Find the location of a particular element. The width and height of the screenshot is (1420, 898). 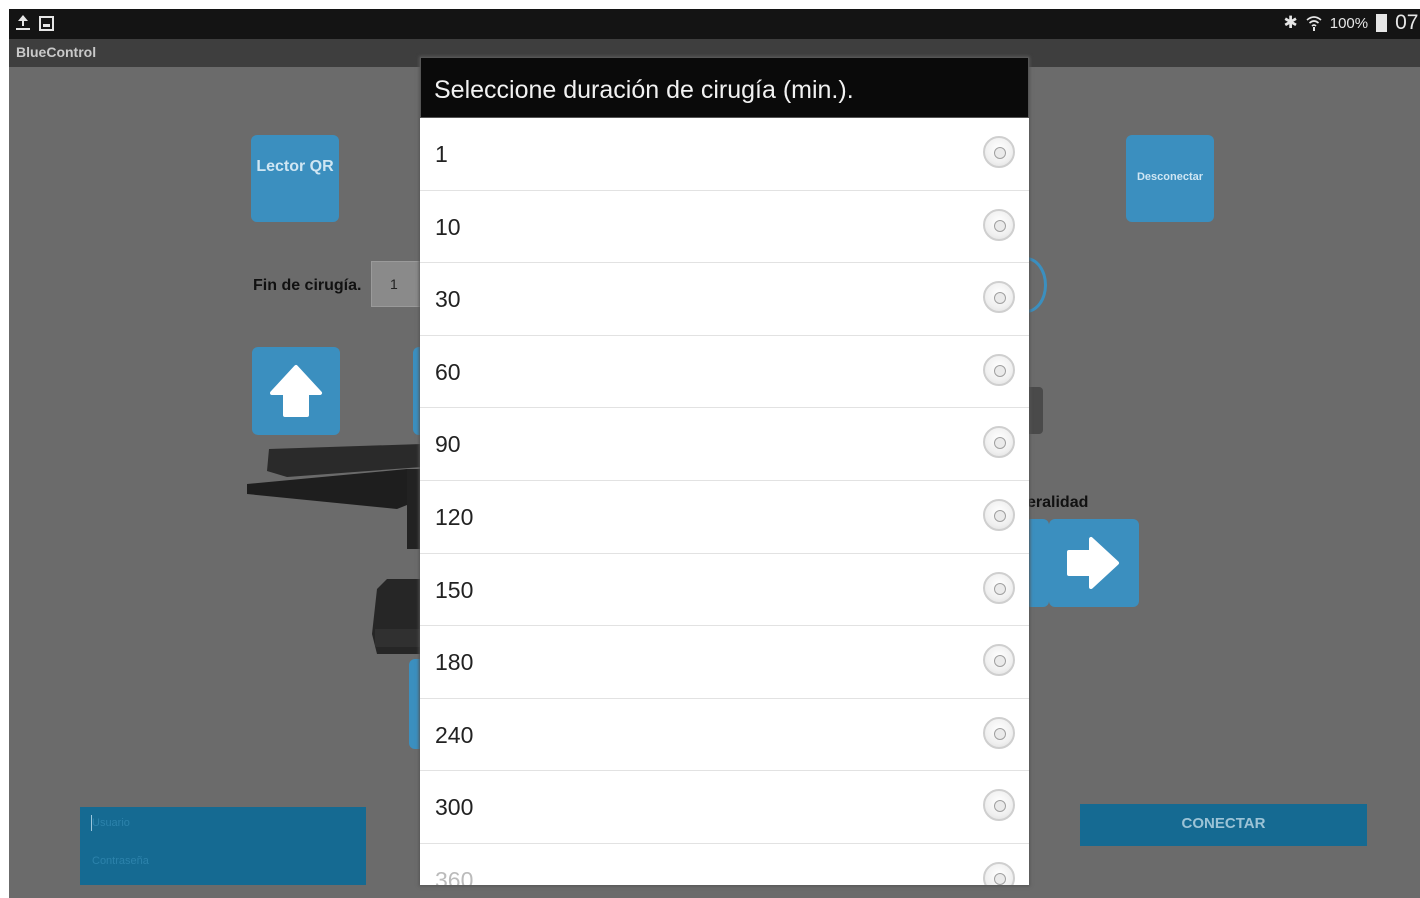

option-label: 360 is located at coordinates (454, 875).